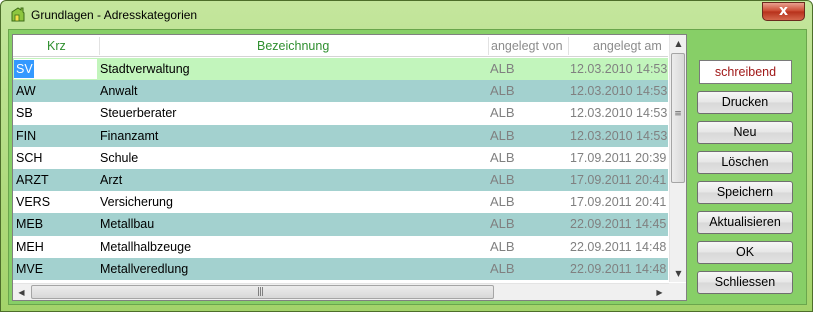 Image resolution: width=813 pixels, height=312 pixels. What do you see at coordinates (745, 132) in the screenshot?
I see `neu-button: Neu` at bounding box center [745, 132].